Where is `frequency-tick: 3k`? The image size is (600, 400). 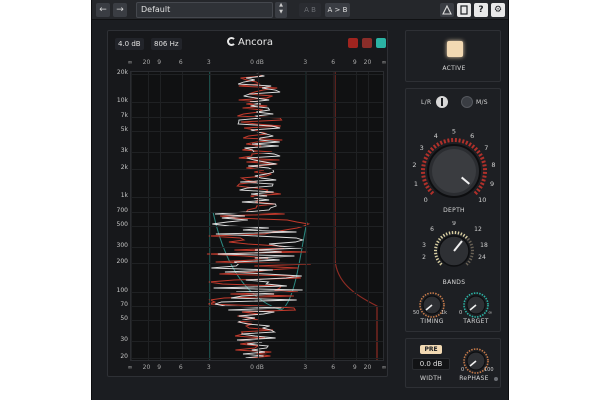
frequency-tick: 3k is located at coordinates (124, 150).